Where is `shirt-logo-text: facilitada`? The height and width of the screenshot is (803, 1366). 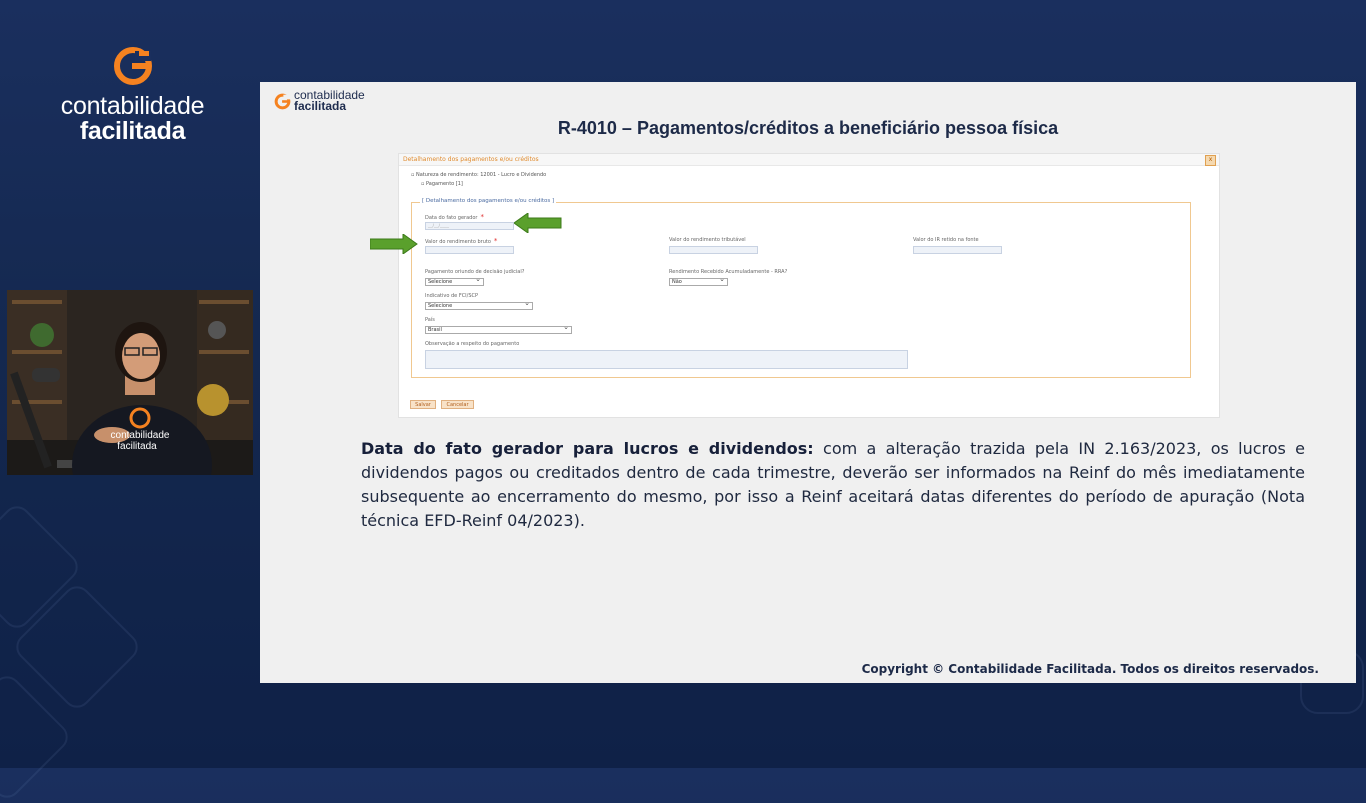
shirt-logo-text: facilitada is located at coordinates (137, 446).